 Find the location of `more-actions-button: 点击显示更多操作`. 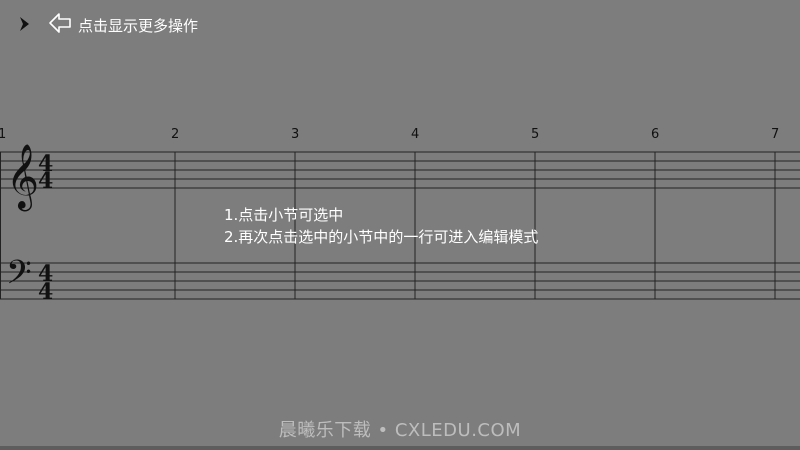

more-actions-button: 点击显示更多操作 is located at coordinates (123, 25).